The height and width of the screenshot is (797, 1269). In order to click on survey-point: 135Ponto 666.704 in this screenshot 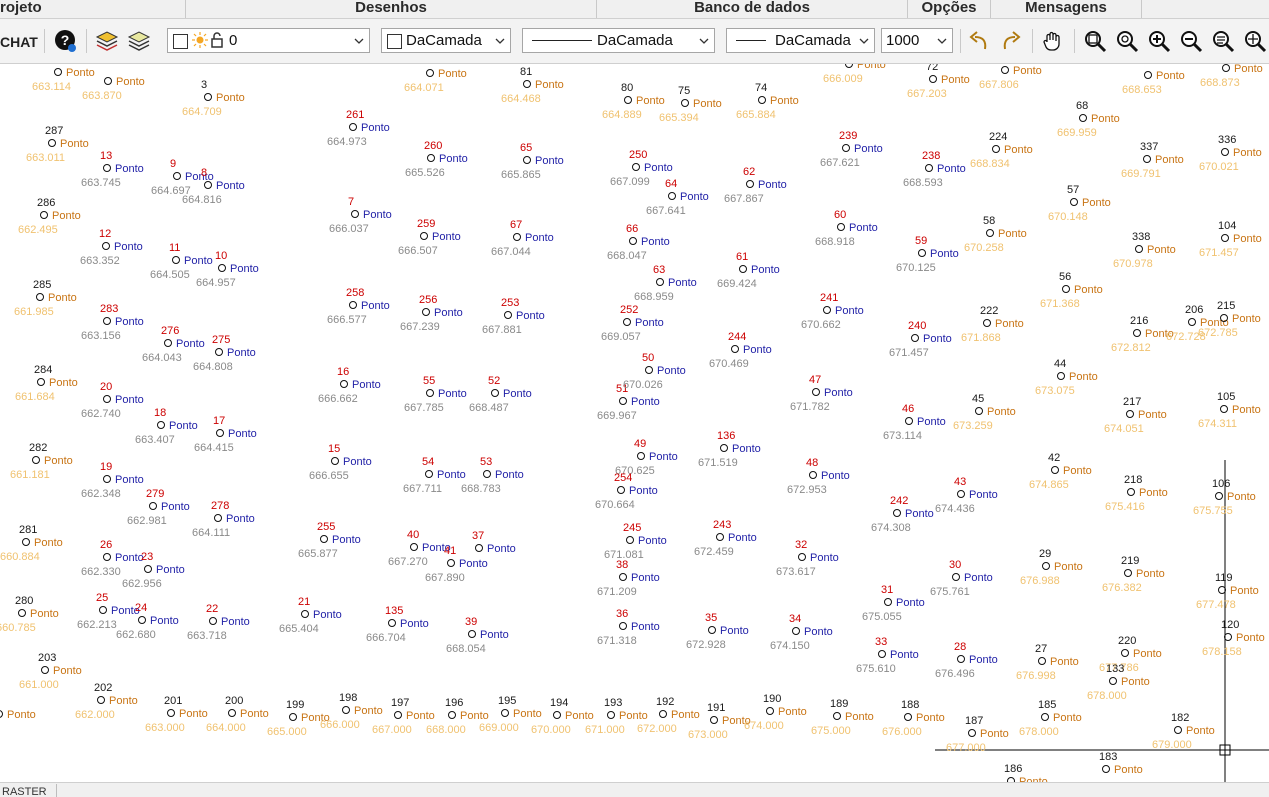, I will do `click(397, 624)`.